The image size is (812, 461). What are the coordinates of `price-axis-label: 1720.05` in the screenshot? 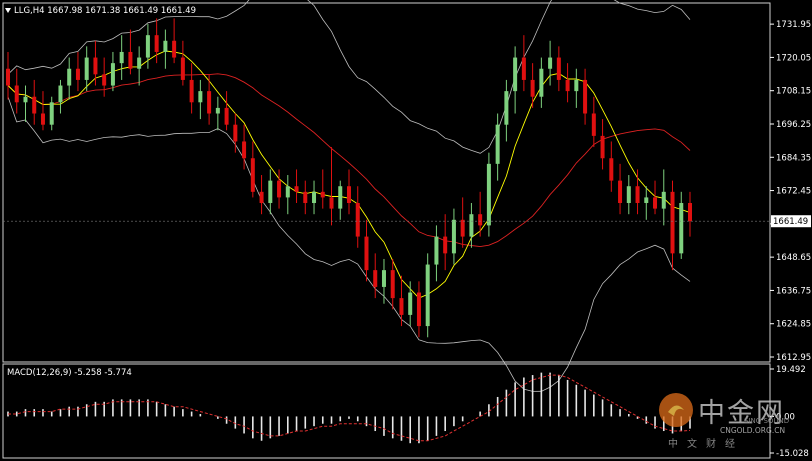 It's located at (793, 58).